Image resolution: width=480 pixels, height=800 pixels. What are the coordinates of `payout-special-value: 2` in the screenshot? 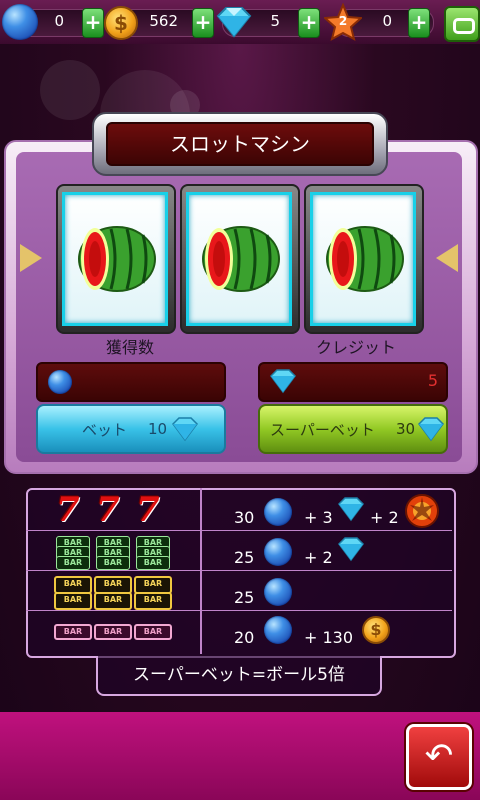 It's located at (393, 517).